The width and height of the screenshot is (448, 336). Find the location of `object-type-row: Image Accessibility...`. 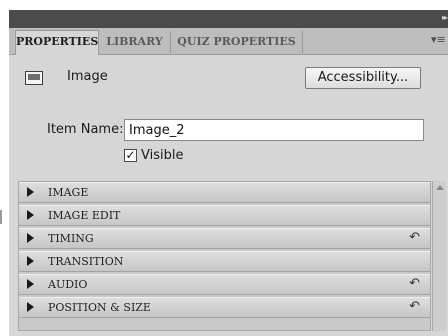

object-type-row: Image Accessibility... is located at coordinates (228, 80).